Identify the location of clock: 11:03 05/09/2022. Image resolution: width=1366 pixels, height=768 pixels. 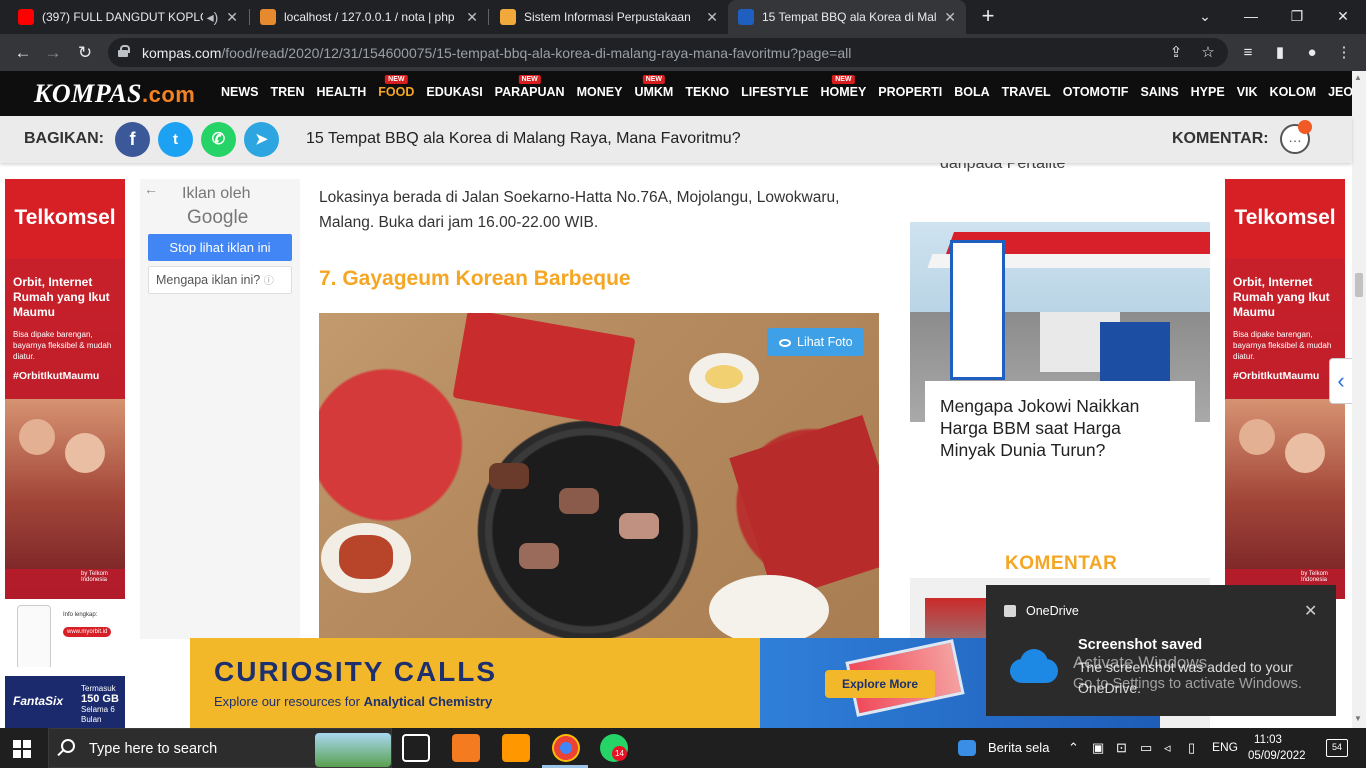
(1277, 748).